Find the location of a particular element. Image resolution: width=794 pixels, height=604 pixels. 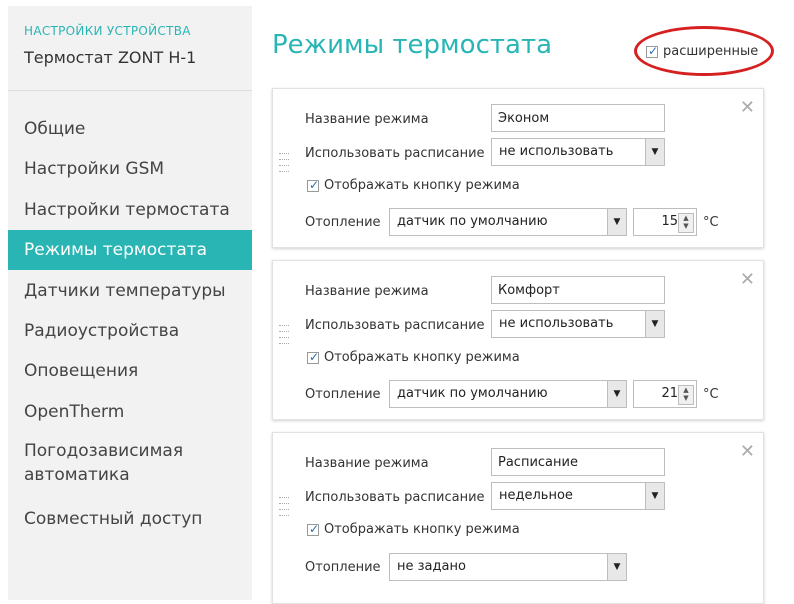

advanced-checkbox: ✓ is located at coordinates (652, 50).